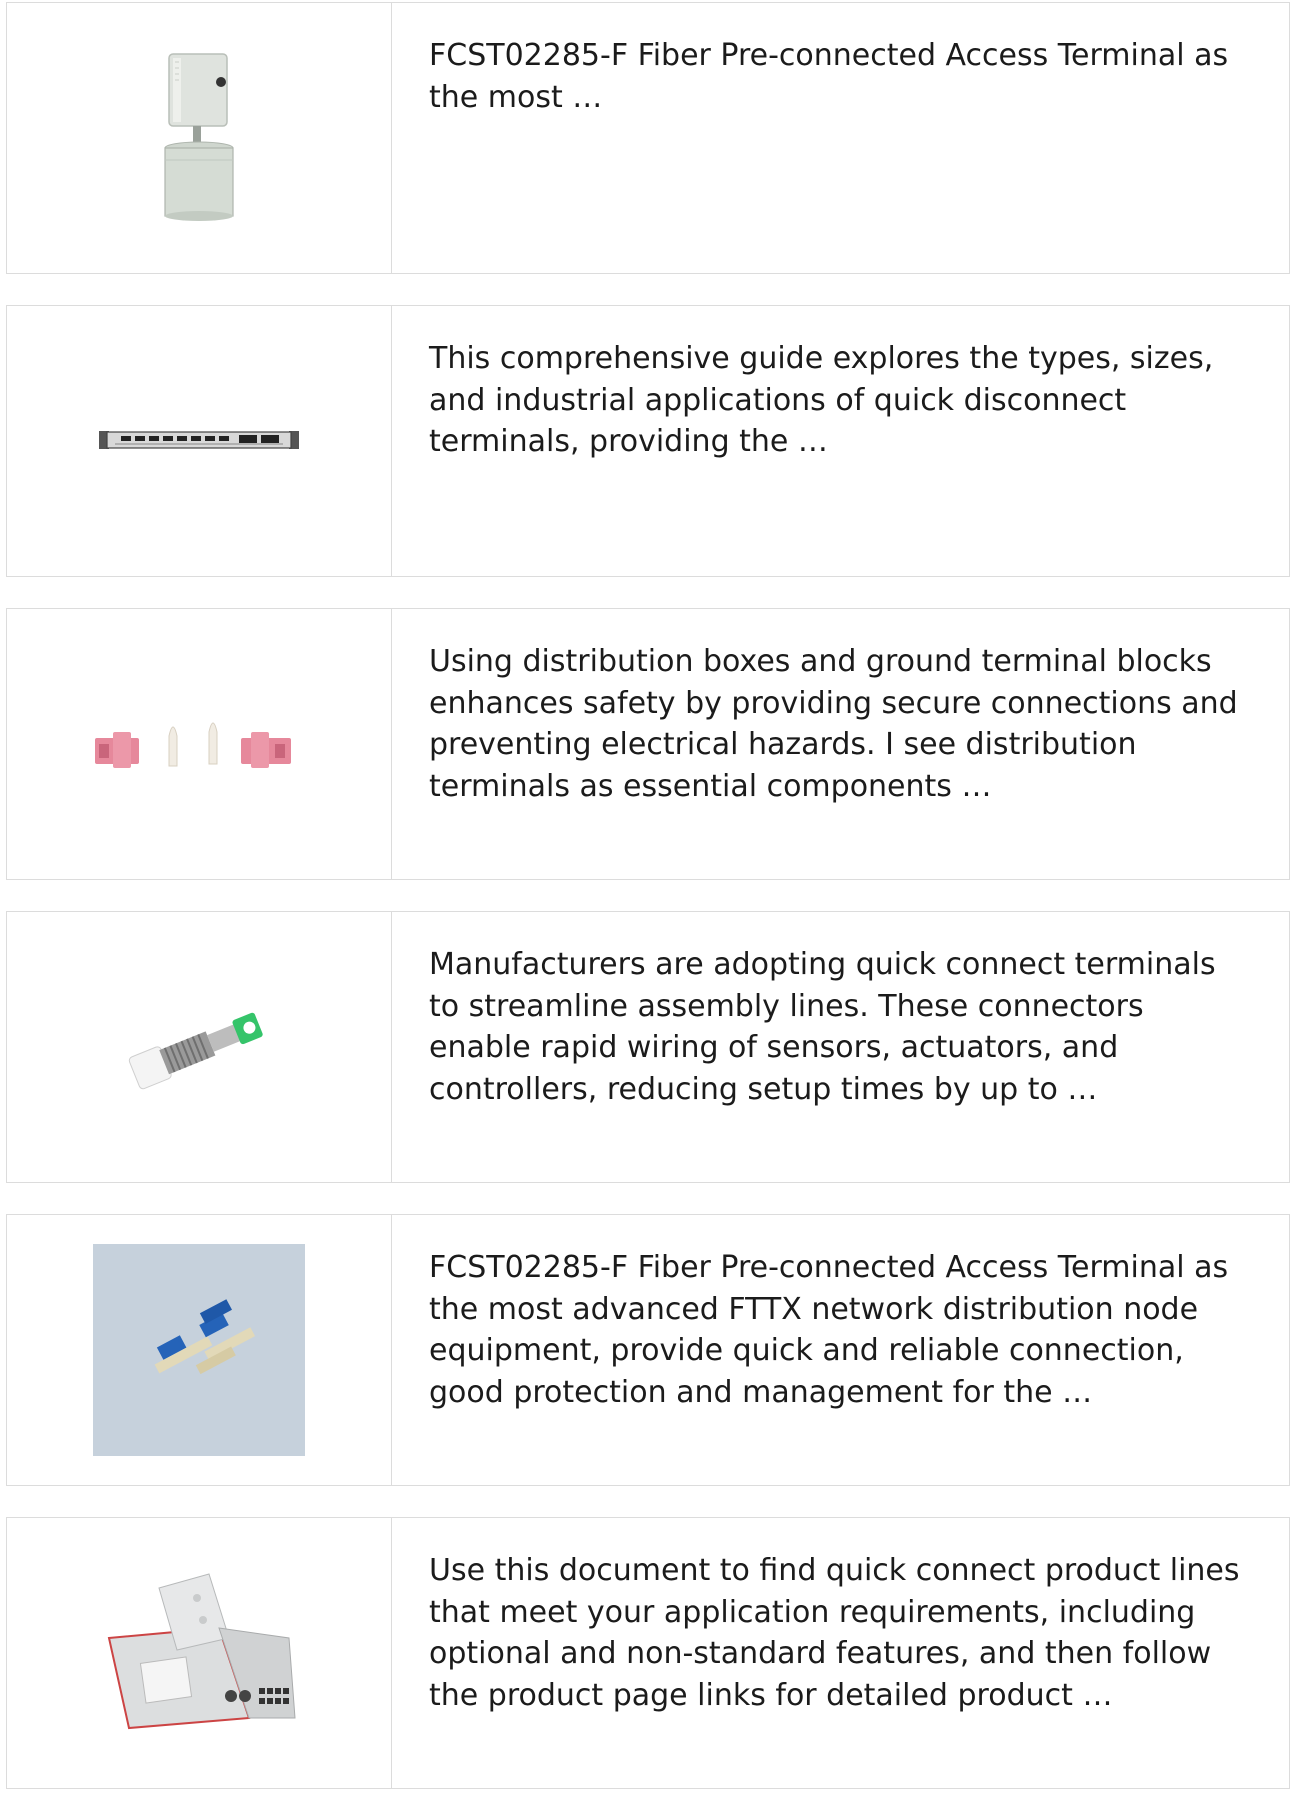 The width and height of the screenshot is (1292, 1820). I want to click on pink-fiber-adapters-icon, so click(193, 745).